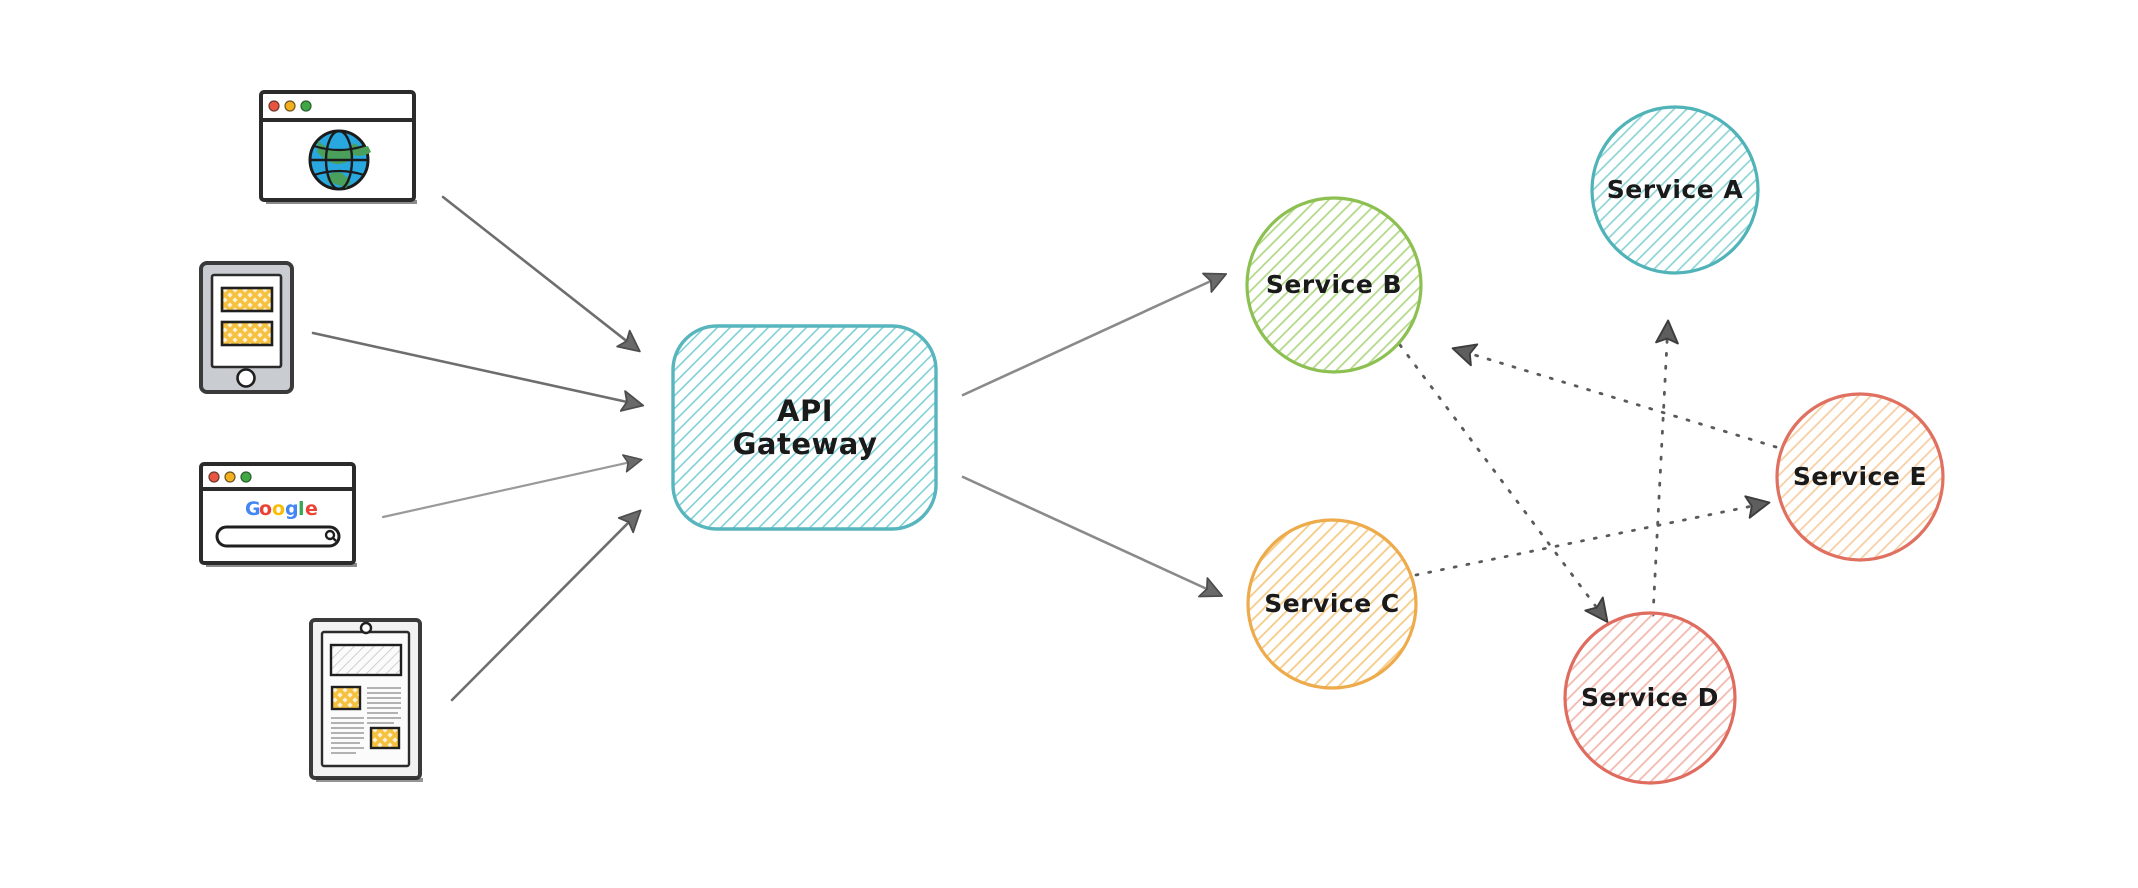 The width and height of the screenshot is (2138, 888). Describe the element at coordinates (341, 202) in the screenshot. I see `browser-window-shadow` at that location.